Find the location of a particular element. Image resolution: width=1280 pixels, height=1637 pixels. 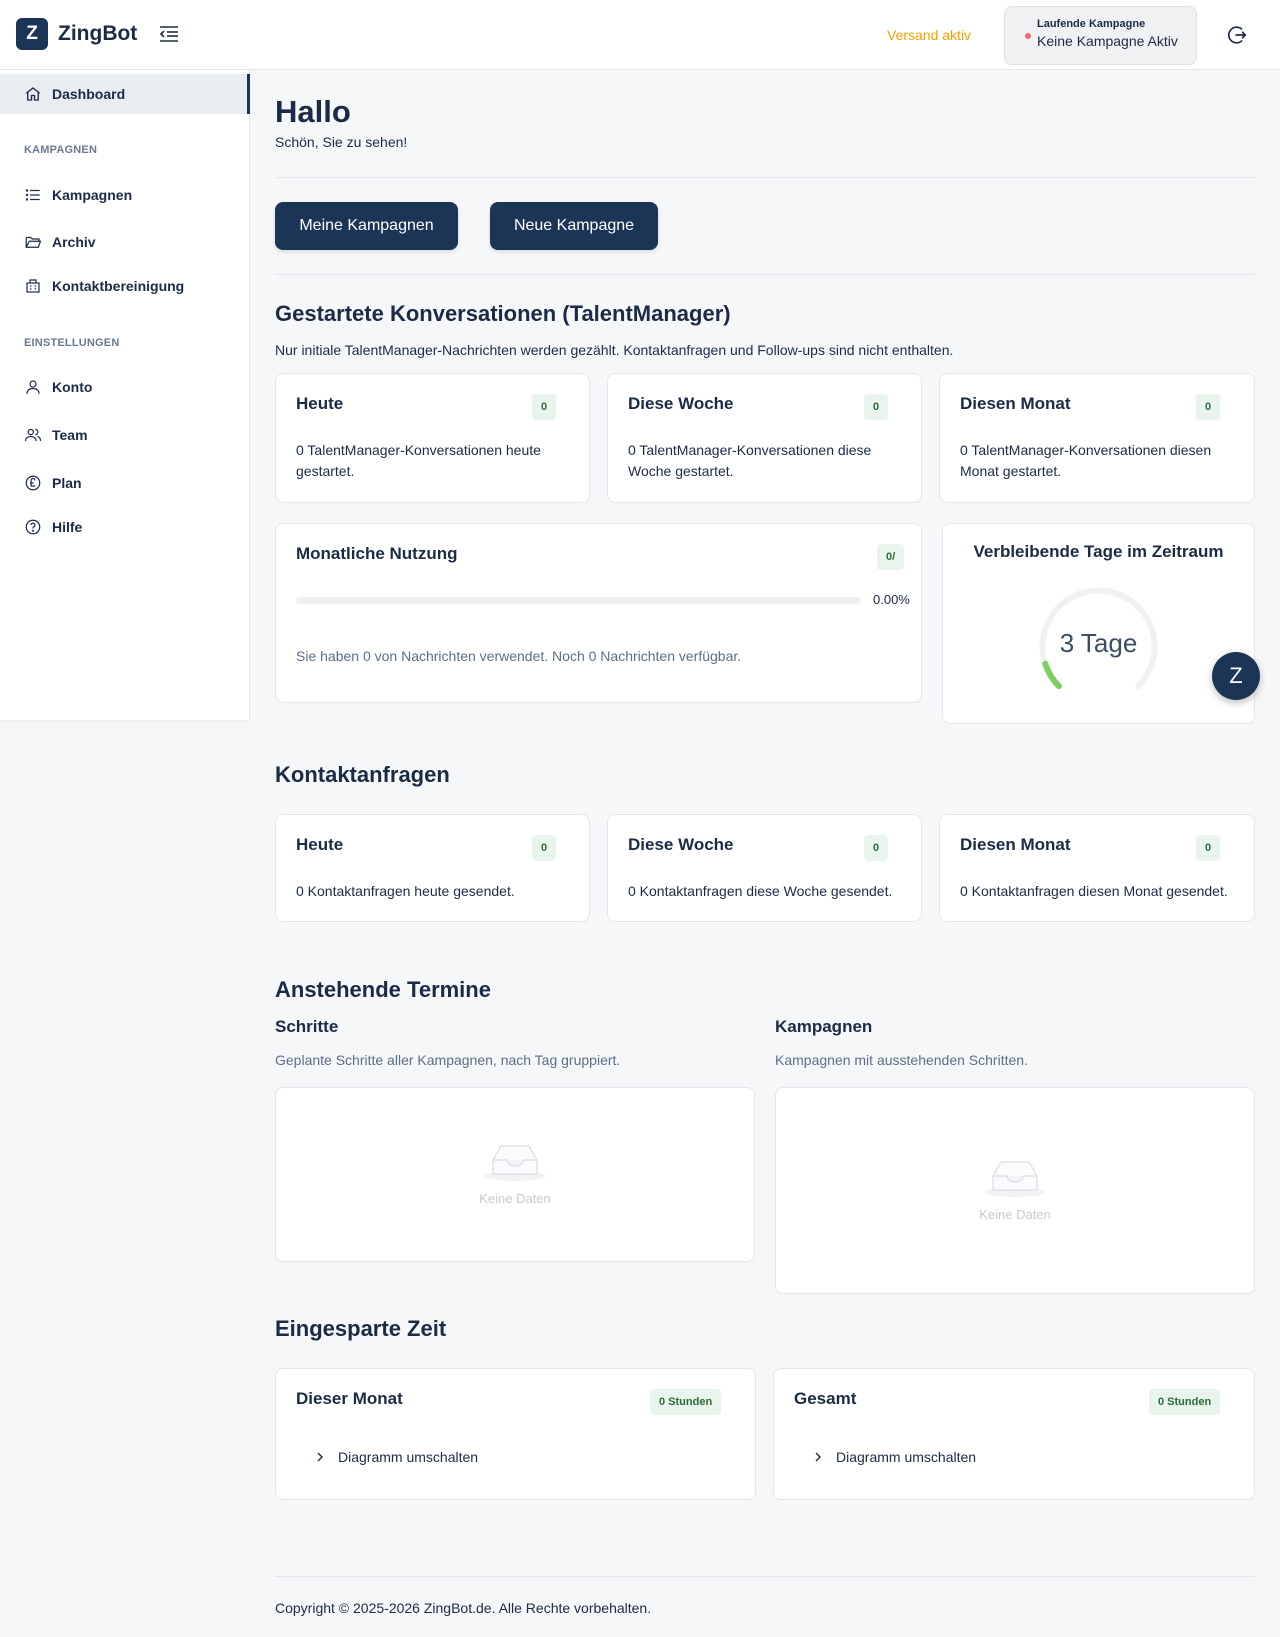

status-dot is located at coordinates (1028, 36).